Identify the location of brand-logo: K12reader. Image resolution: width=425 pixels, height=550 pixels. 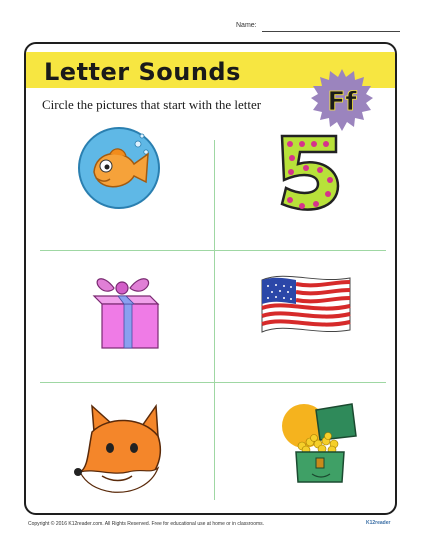
(378, 523).